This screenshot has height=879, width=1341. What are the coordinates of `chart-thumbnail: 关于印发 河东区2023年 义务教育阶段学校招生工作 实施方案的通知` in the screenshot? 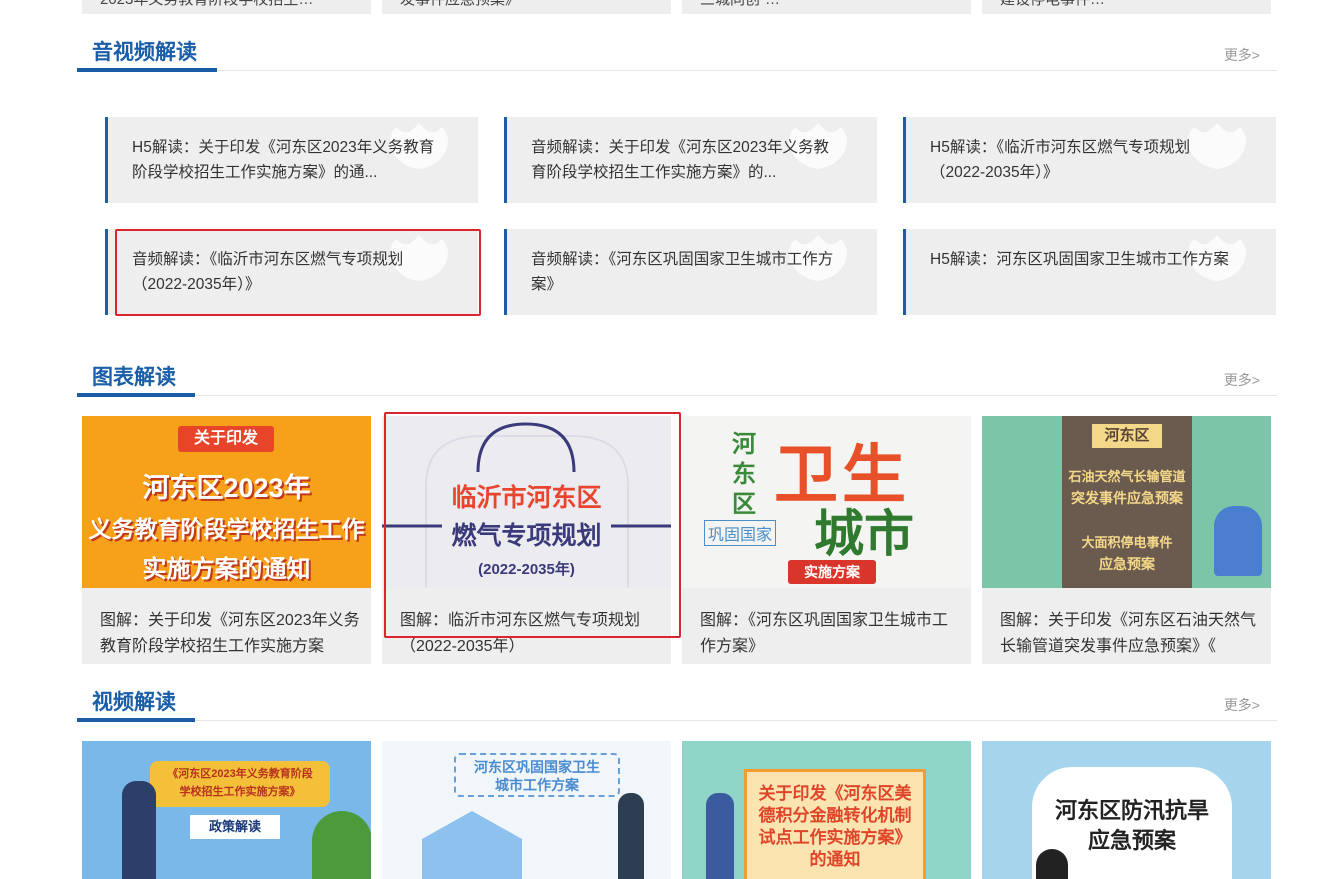 It's located at (226, 502).